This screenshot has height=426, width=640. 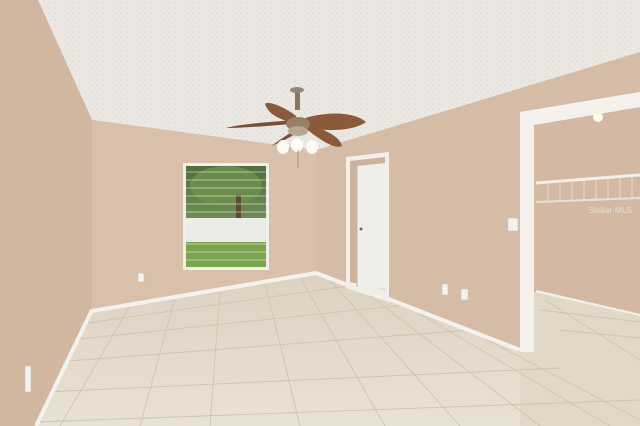 I want to click on outlet-left, so click(x=28, y=379).